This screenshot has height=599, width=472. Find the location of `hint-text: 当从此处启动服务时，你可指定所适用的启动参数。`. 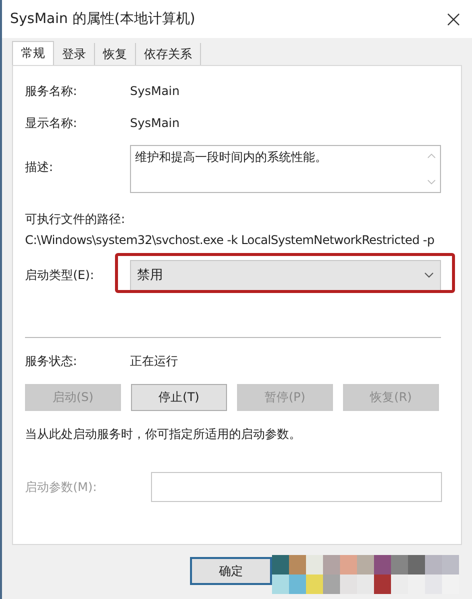

hint-text: 当从此处启动服务时，你可指定所适用的启动参数。 is located at coordinates (163, 434).